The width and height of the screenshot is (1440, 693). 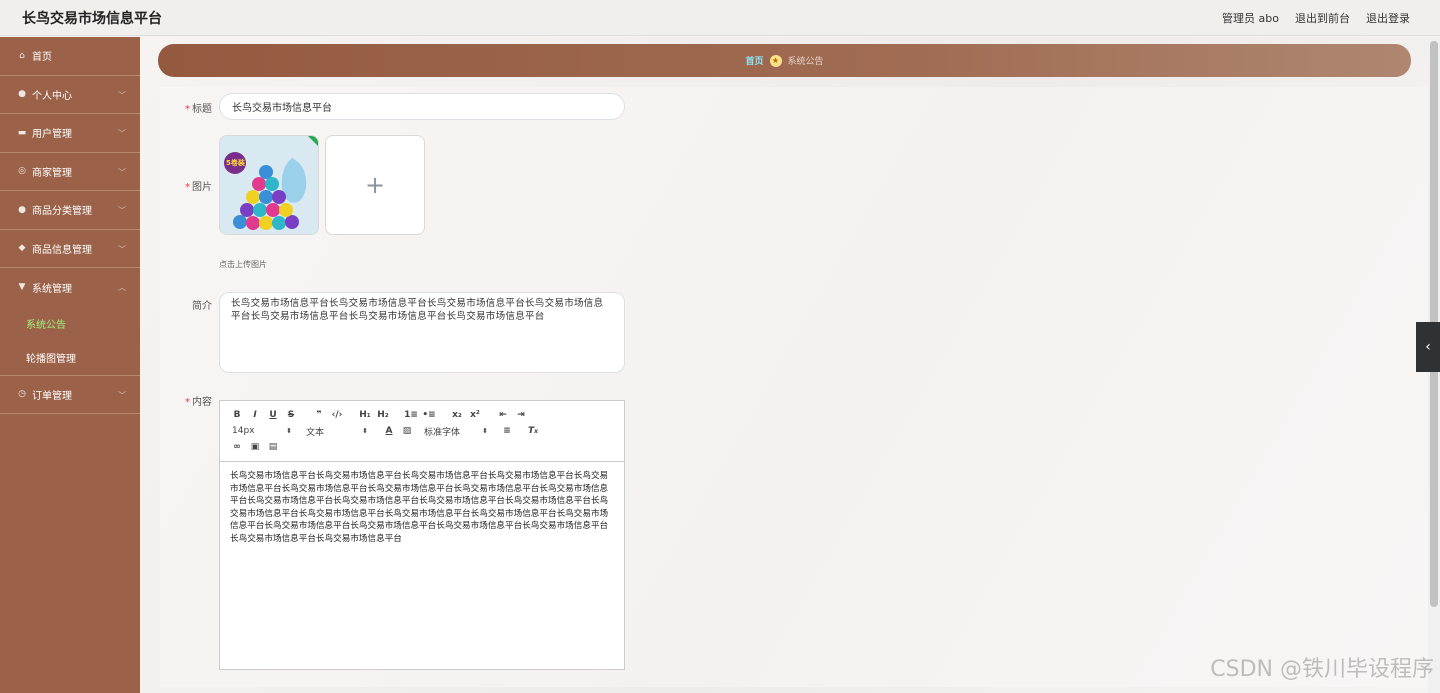 What do you see at coordinates (1322, 669) in the screenshot?
I see `watermark: CSDN @铁川毕设程序` at bounding box center [1322, 669].